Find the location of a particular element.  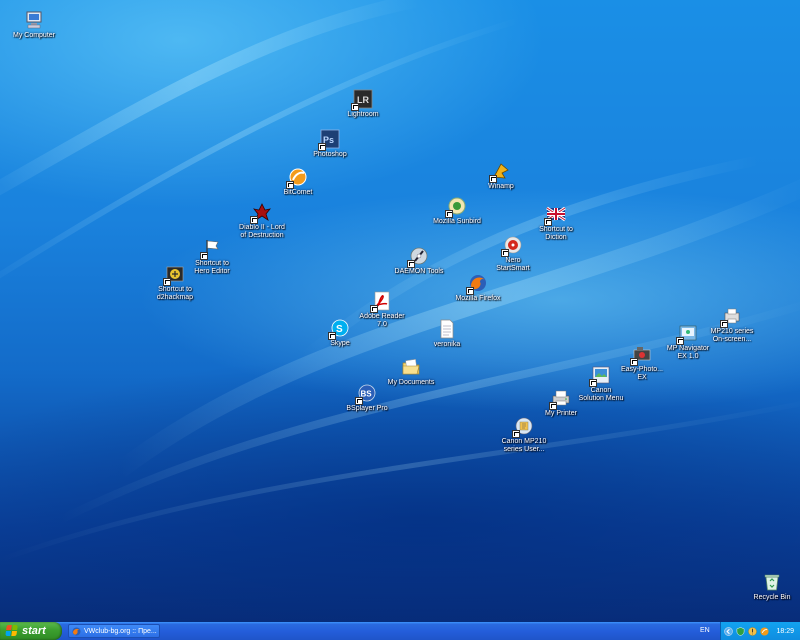

daemon-tools-icon is located at coordinates (418, 257).